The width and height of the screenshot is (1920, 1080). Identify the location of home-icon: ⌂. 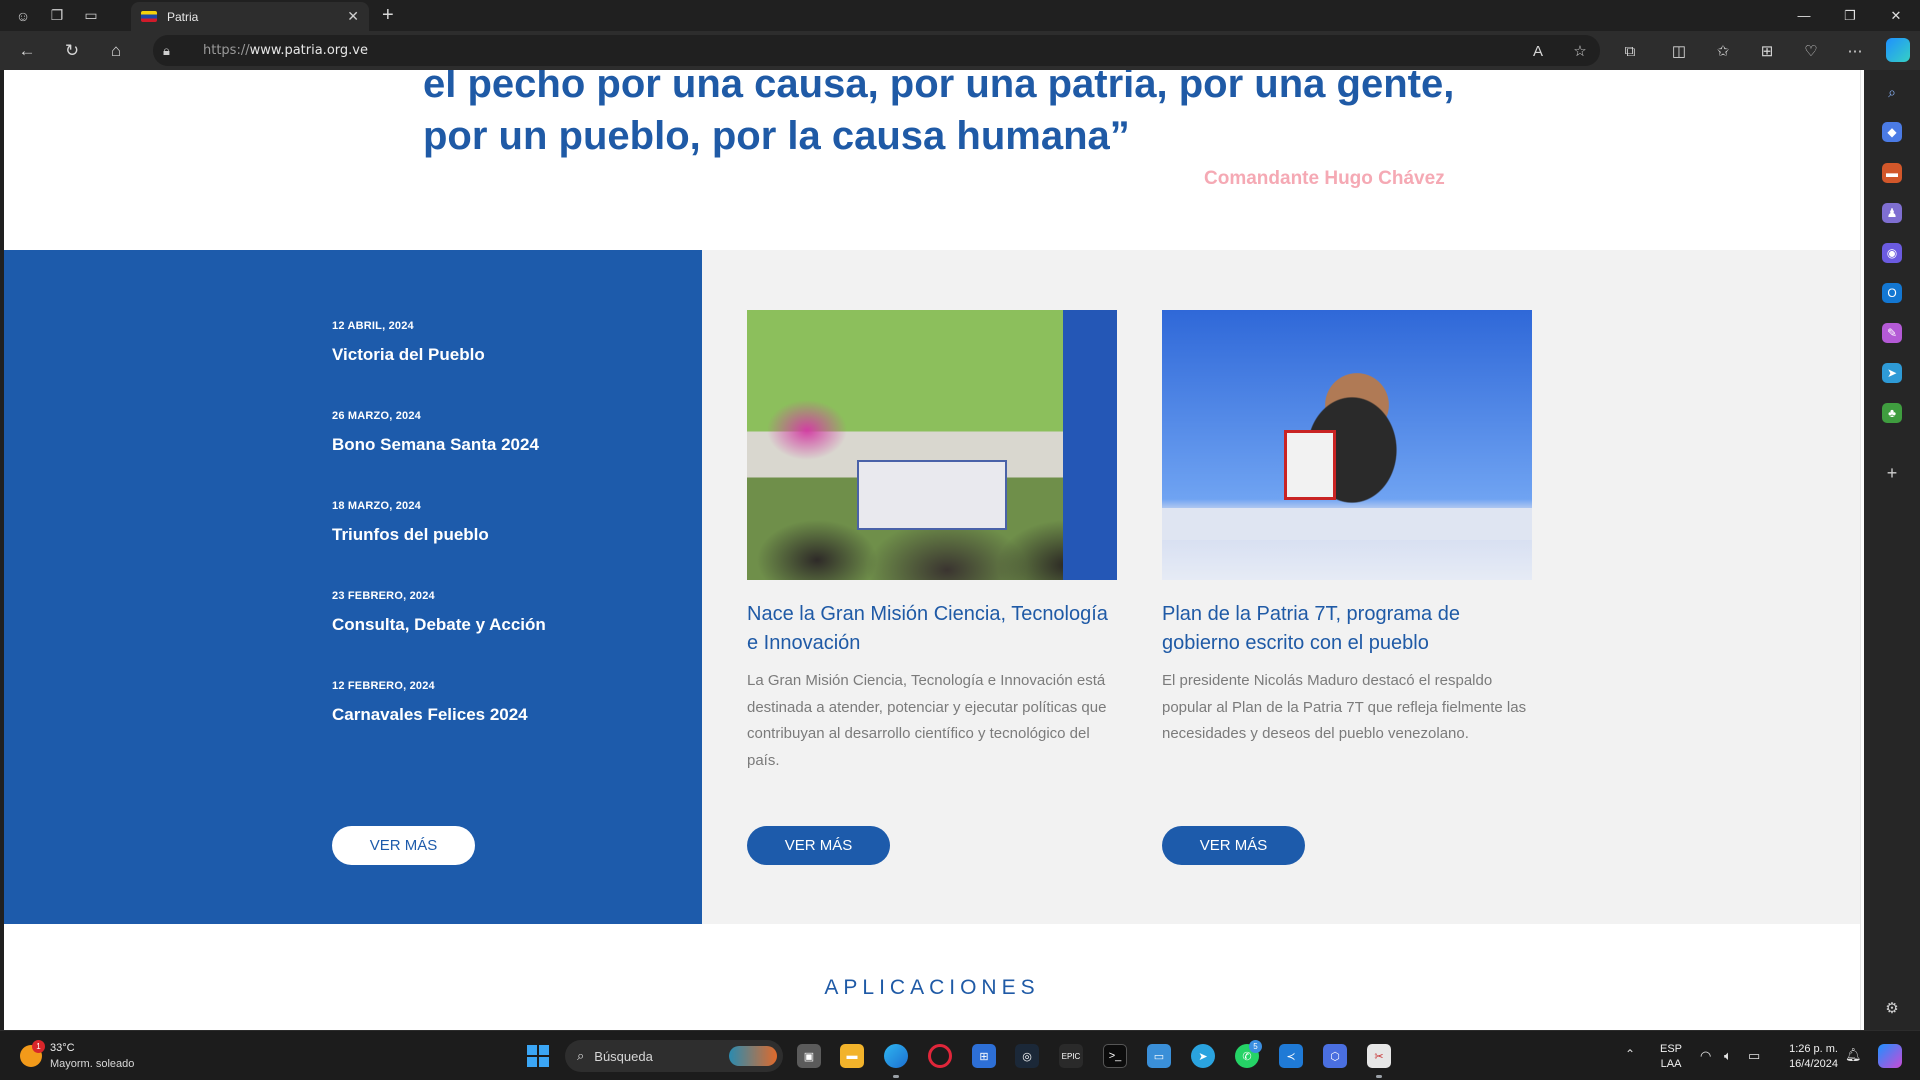
(116, 51).